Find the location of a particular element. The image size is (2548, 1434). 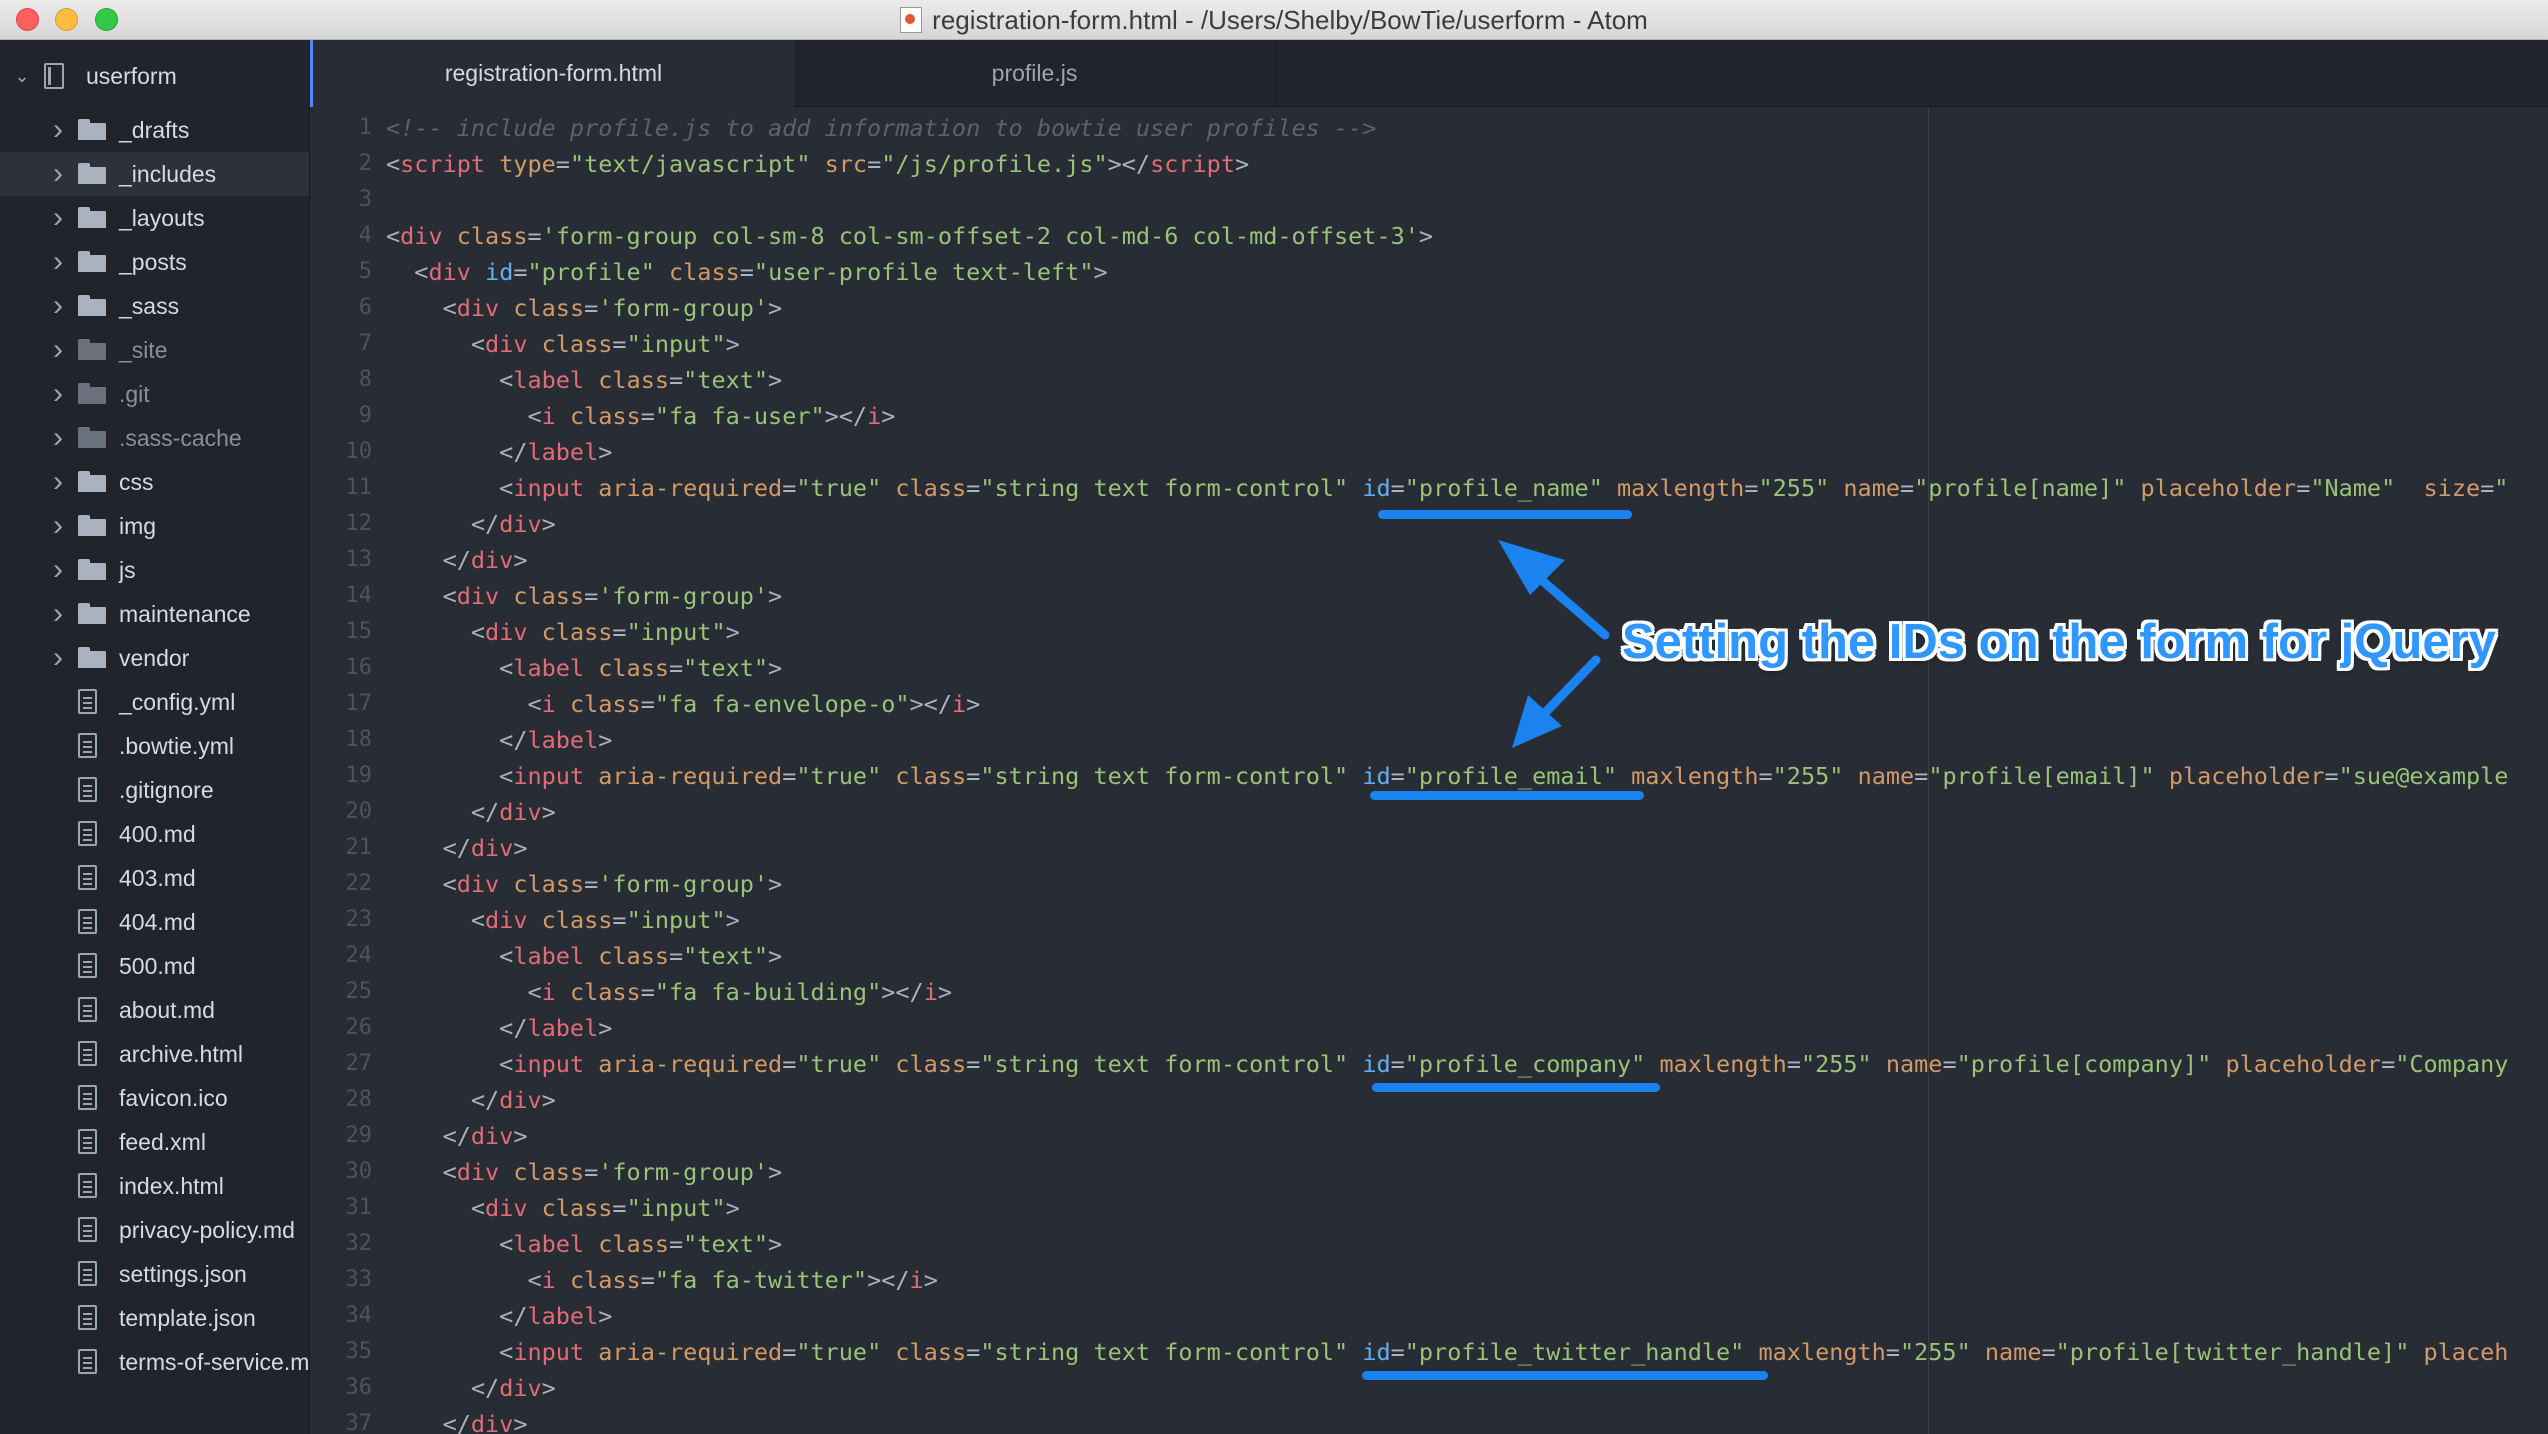

tree-folder-maintenance: › maintenance is located at coordinates (154, 614).